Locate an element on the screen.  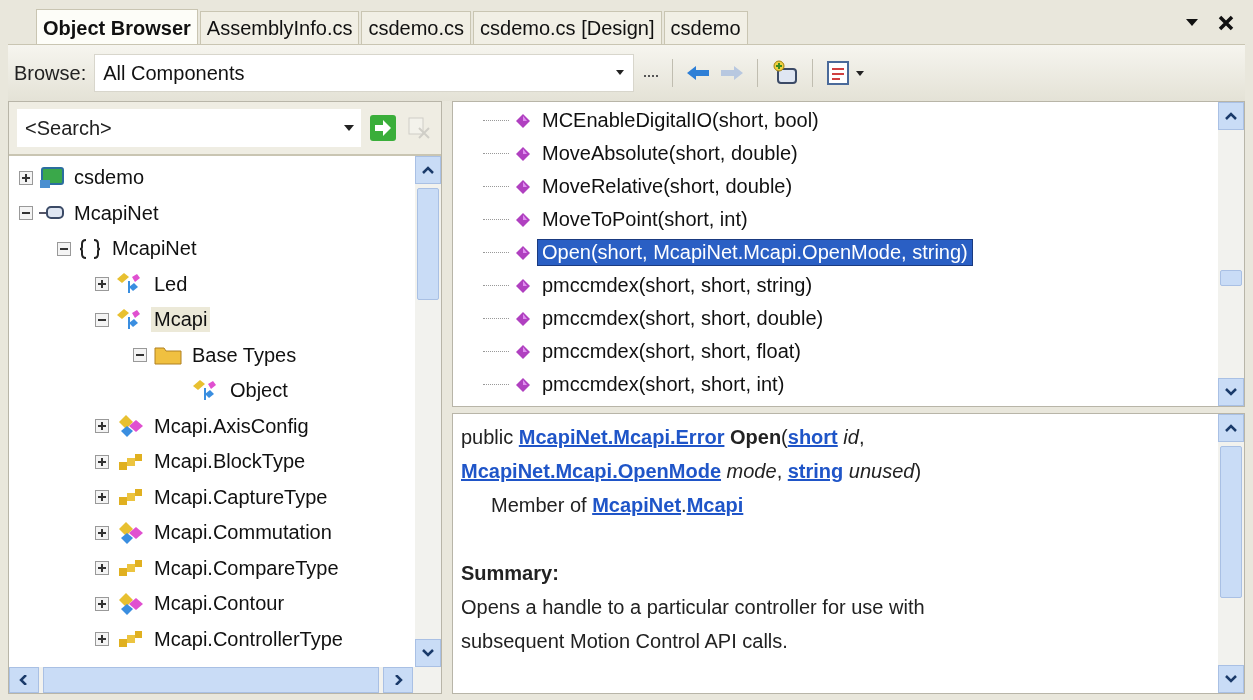
tree-item: Mcapi.CaptureType is located at coordinates (241, 497).